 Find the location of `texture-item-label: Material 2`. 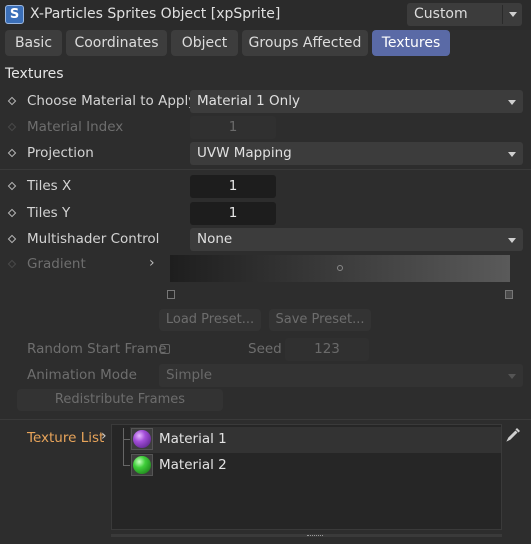

texture-item-label: Material 2 is located at coordinates (193, 465).